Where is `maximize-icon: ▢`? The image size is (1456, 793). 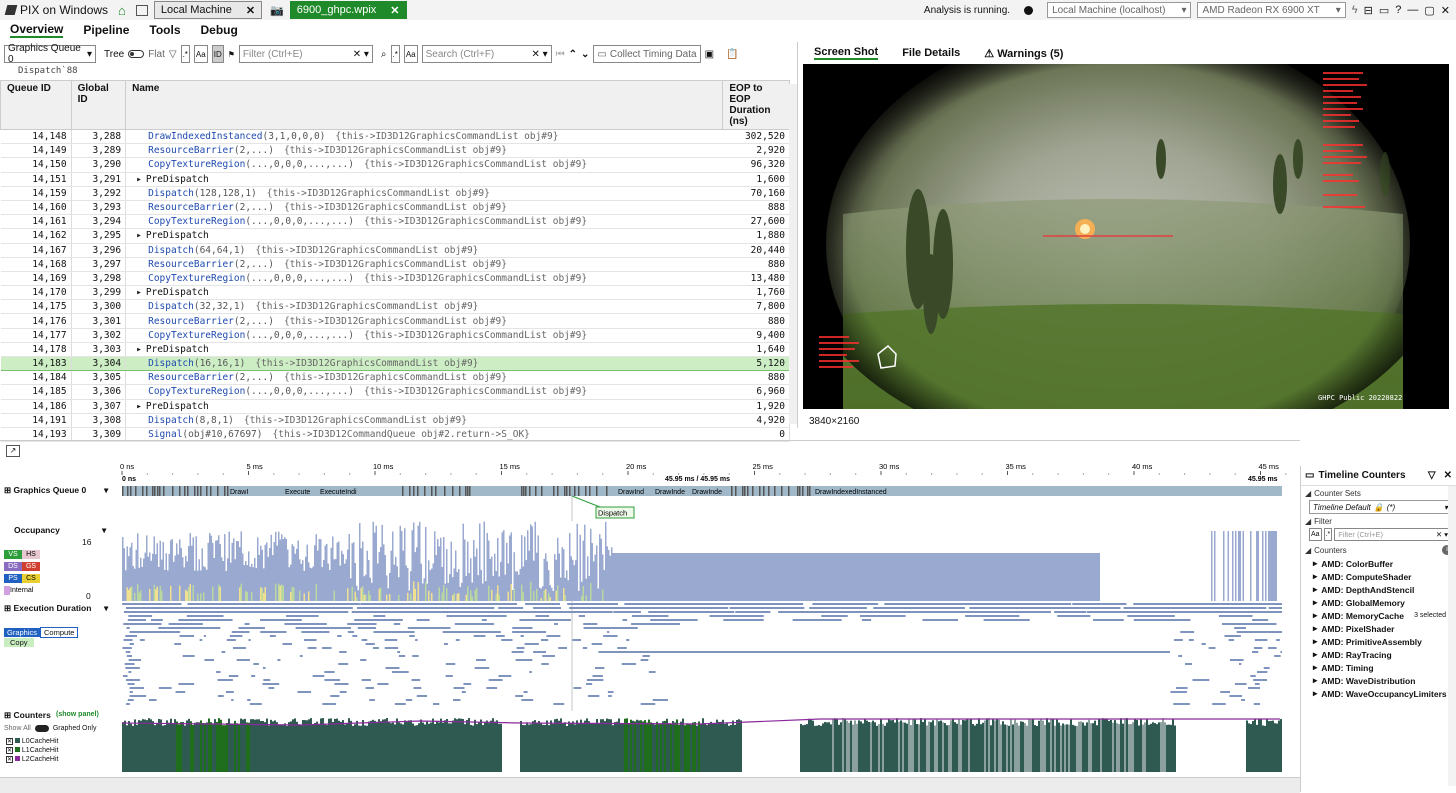
maximize-icon: ▢ is located at coordinates (1429, 10).